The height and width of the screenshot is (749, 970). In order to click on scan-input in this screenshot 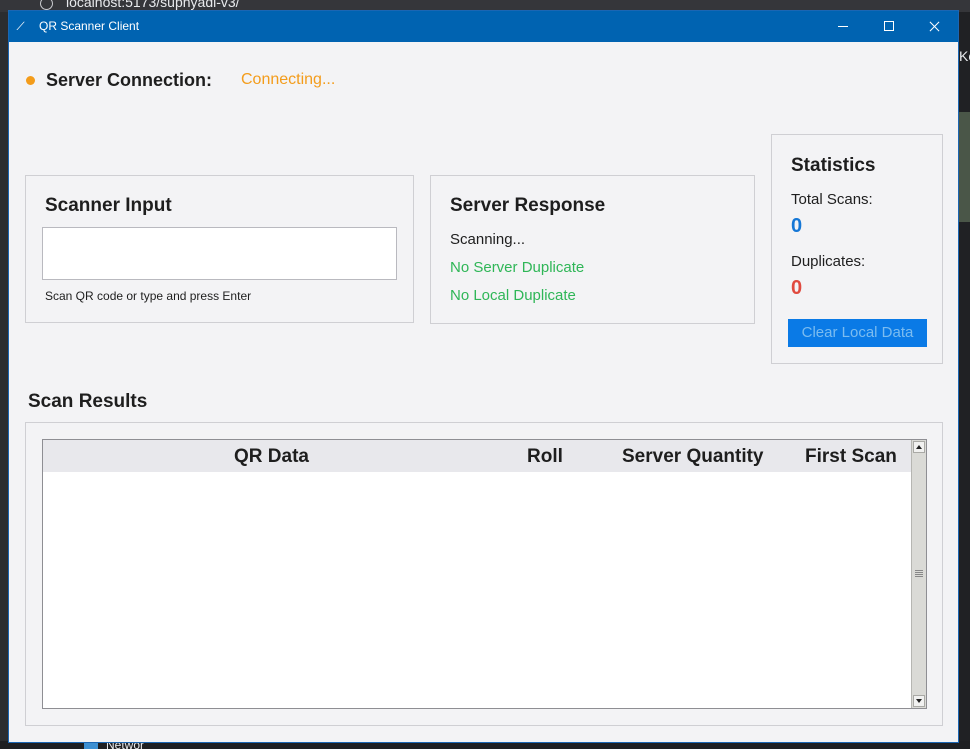, I will do `click(219, 253)`.